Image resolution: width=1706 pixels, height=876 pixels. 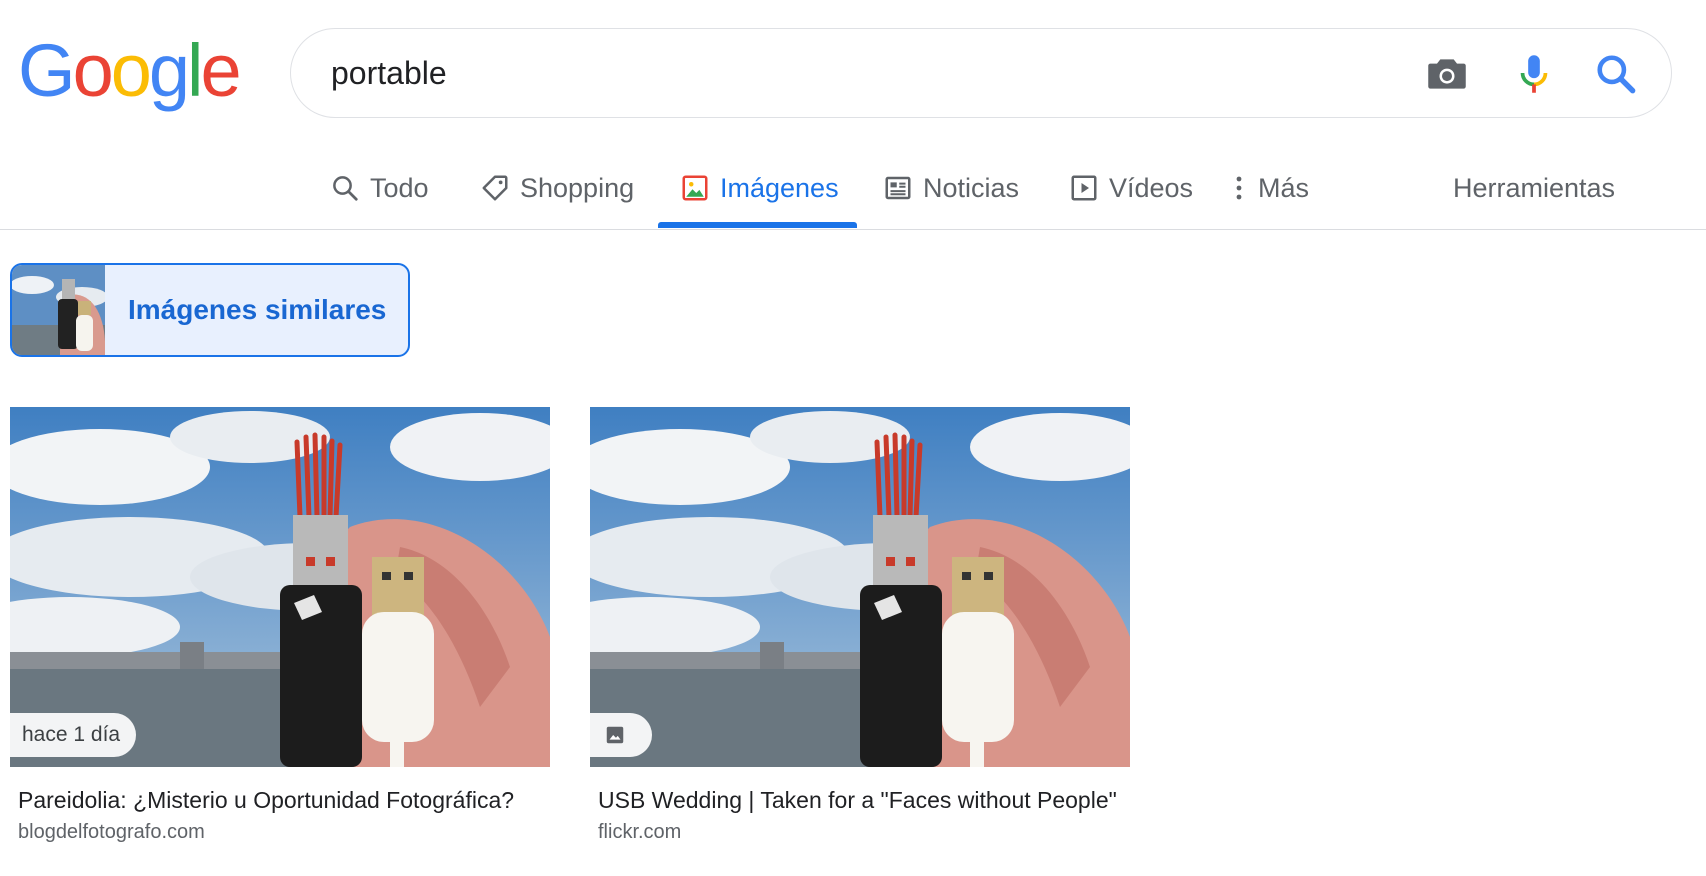 I want to click on tab-label: Todo, so click(x=399, y=187).